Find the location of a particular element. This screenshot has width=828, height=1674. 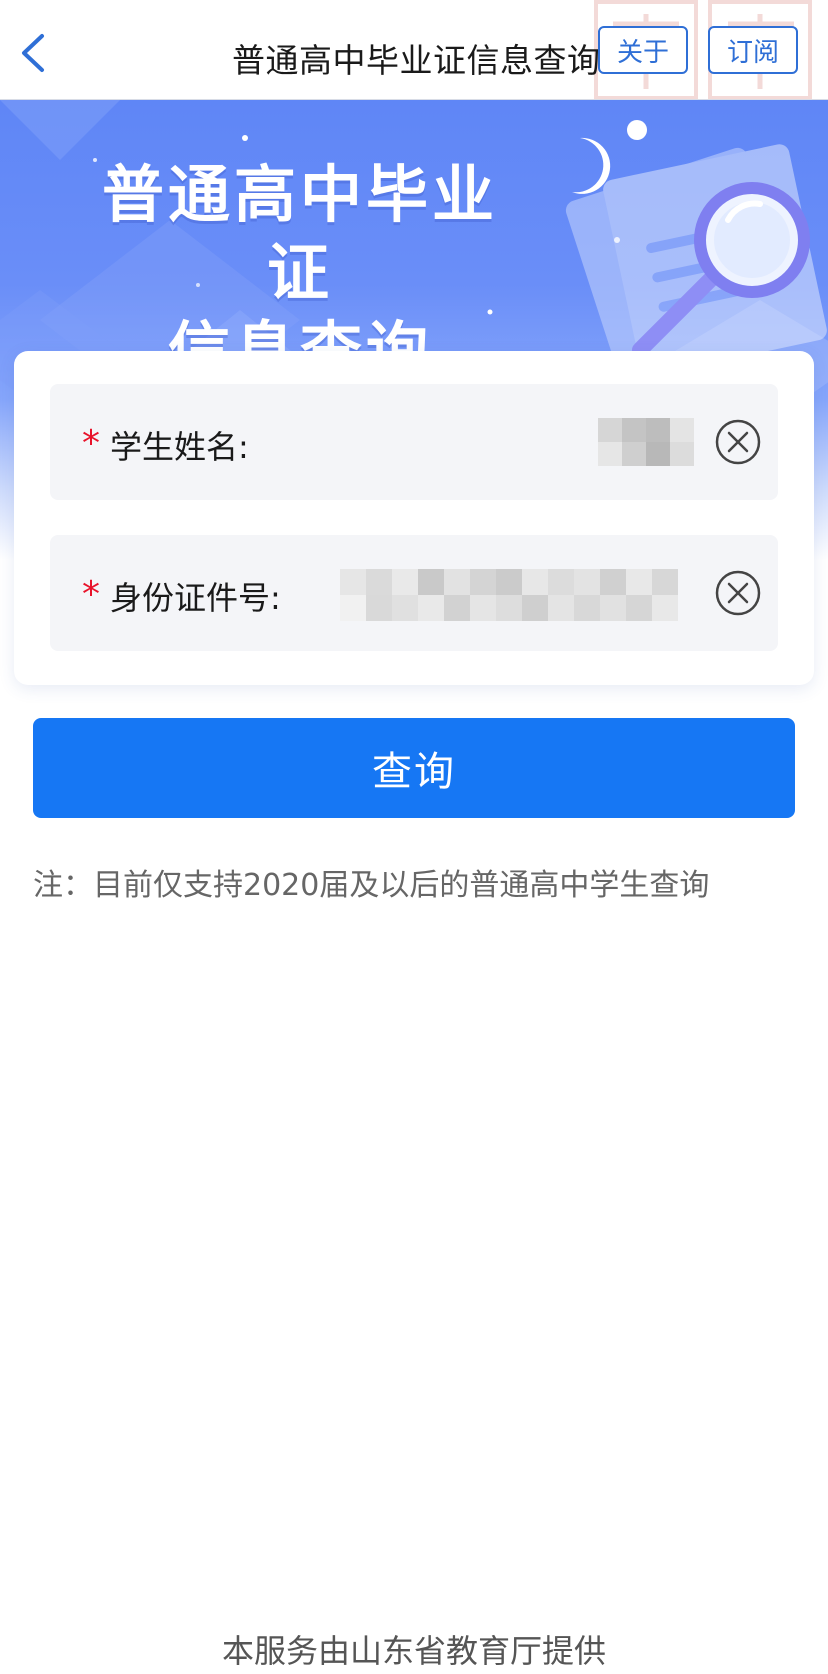

id-number-label: 身份证件号: is located at coordinates (195, 598).